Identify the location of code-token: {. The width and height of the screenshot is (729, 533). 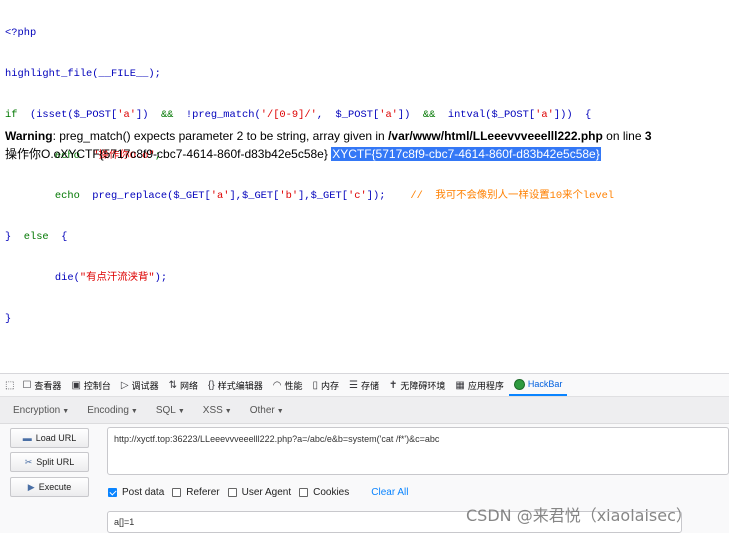
(58, 237).